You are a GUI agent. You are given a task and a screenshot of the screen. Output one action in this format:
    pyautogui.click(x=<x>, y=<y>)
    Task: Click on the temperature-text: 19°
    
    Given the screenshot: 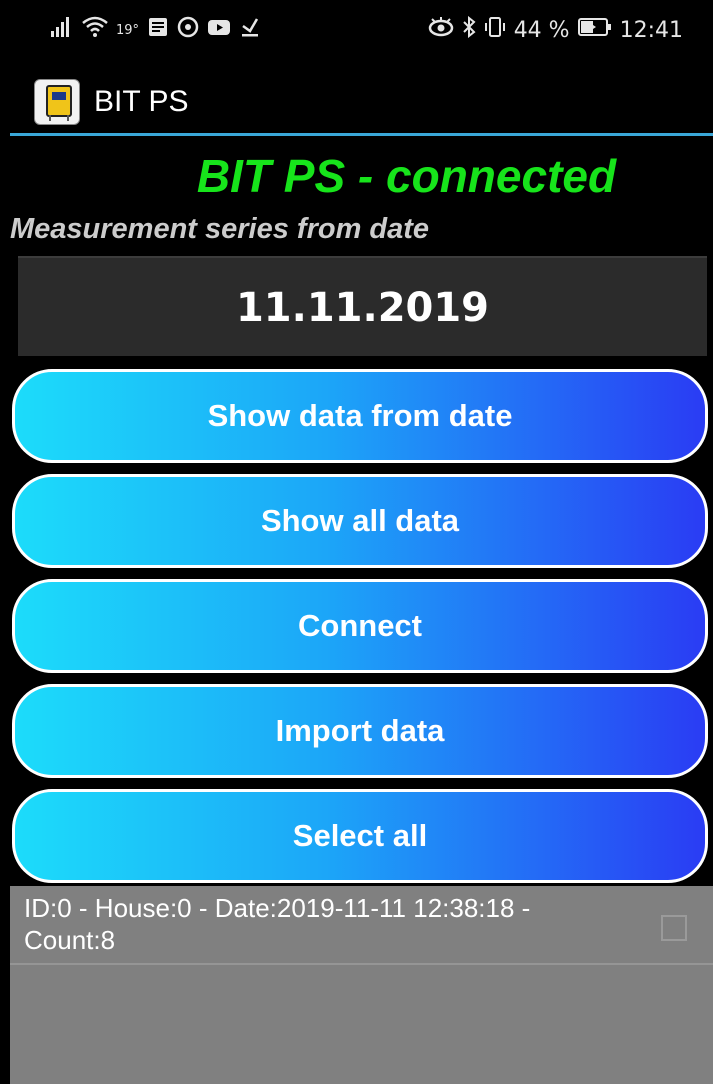 What is the action you would take?
    pyautogui.click(x=128, y=30)
    